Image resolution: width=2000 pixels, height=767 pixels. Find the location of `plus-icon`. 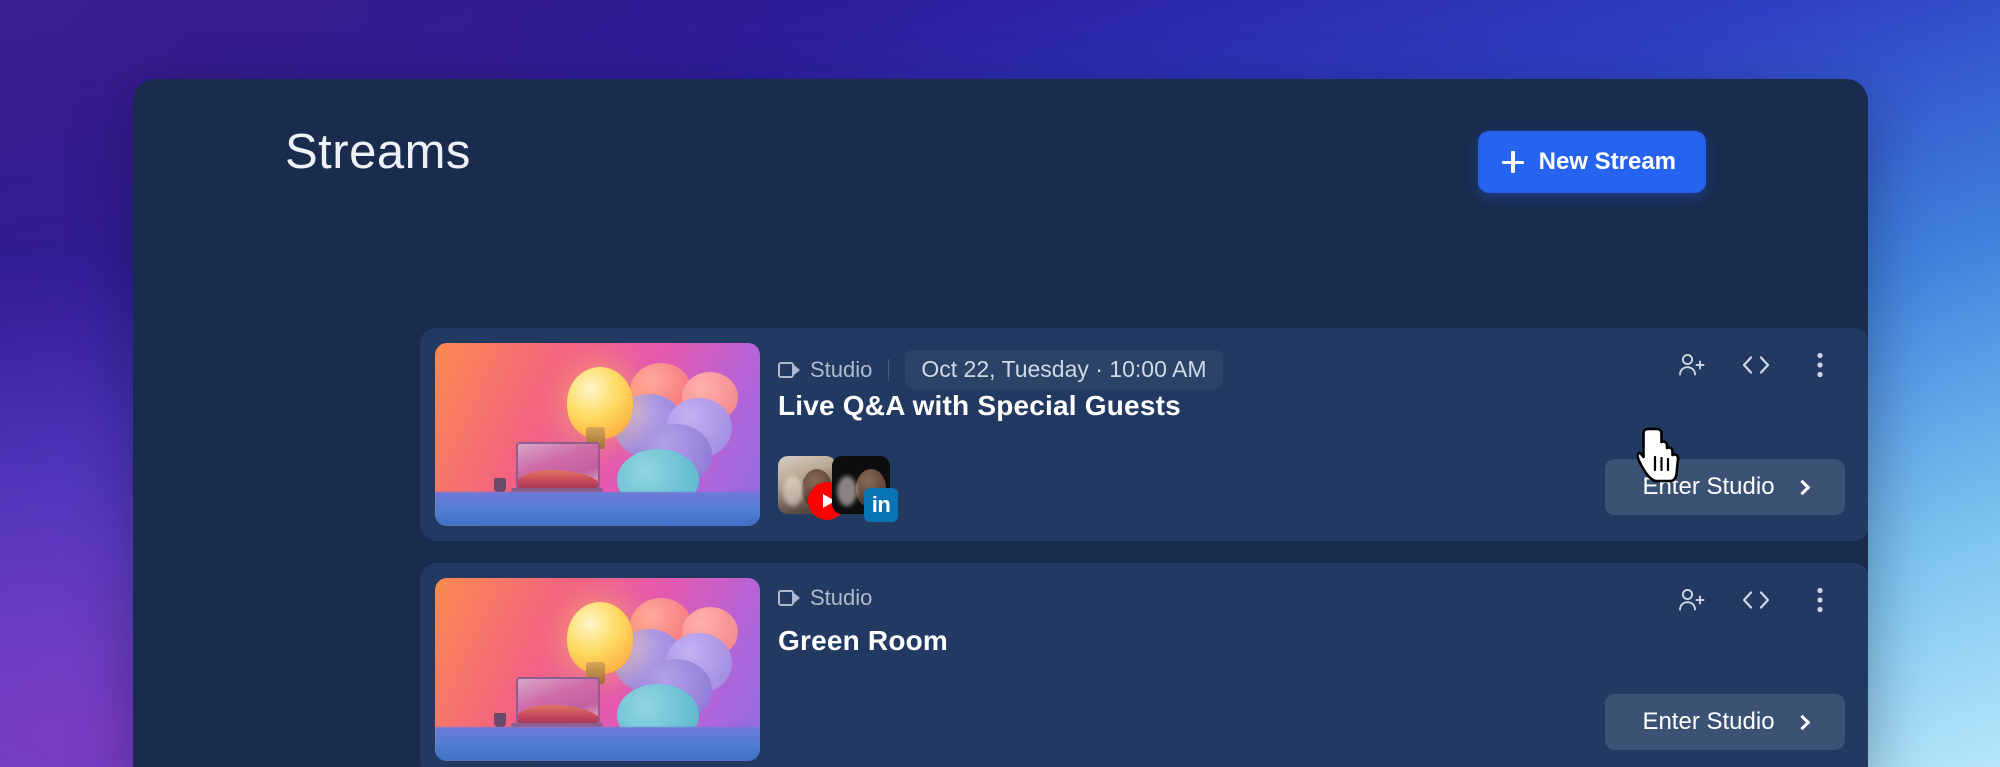

plus-icon is located at coordinates (1512, 162).